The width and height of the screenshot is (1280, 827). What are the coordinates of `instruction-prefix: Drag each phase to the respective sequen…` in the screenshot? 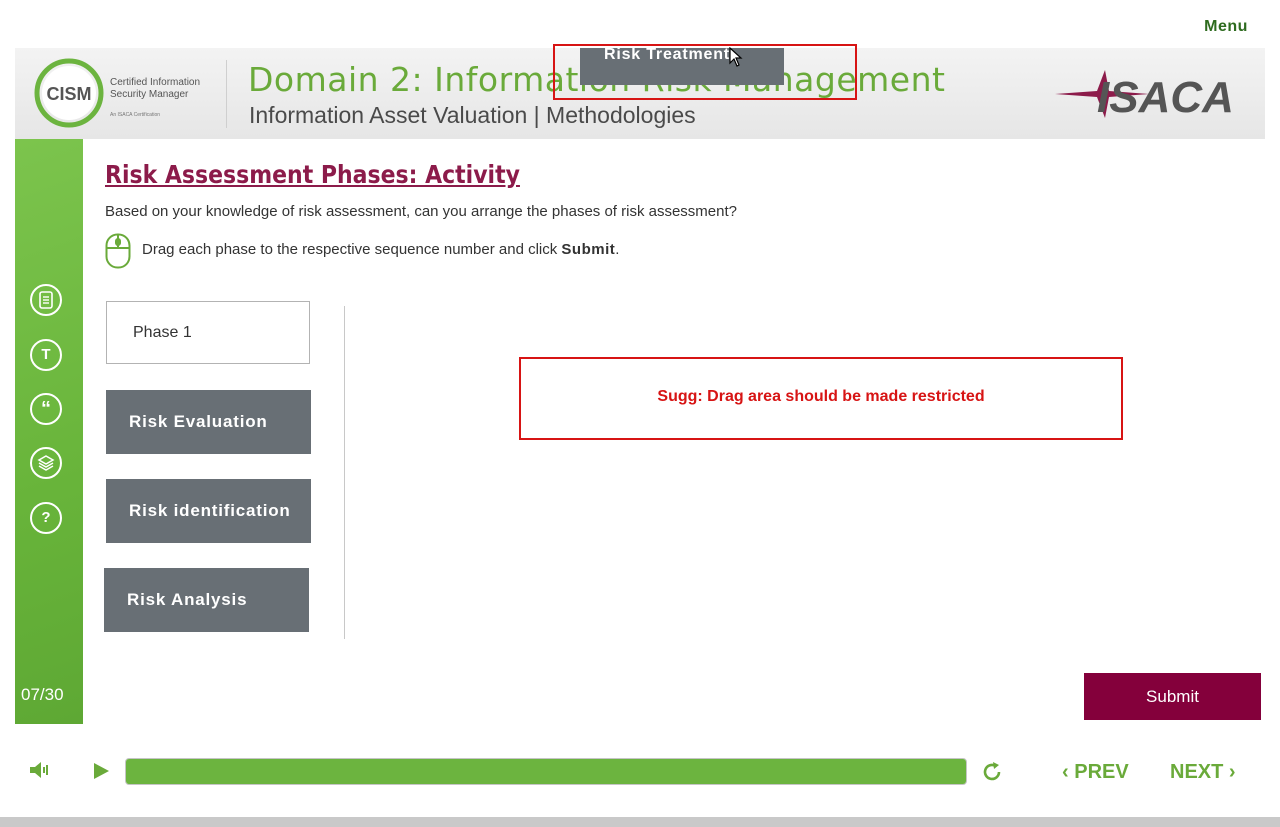 It's located at (352, 249).